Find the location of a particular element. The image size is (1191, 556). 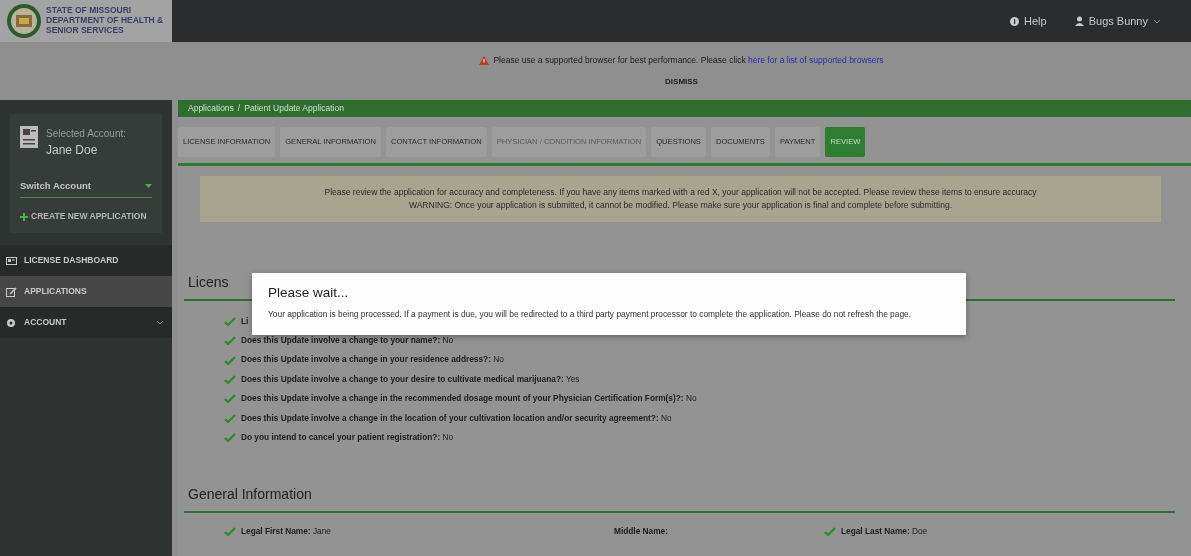

nav-item: LICENSE DASHBOARD is located at coordinates (86, 260).